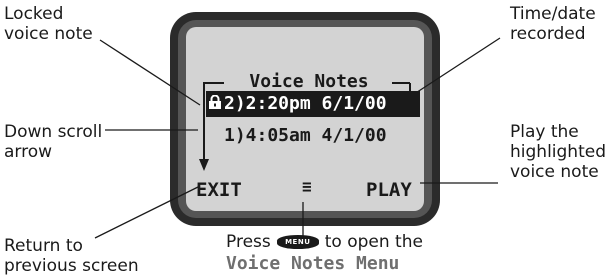 The image size is (607, 279). What do you see at coordinates (297, 242) in the screenshot?
I see `menu-key-icon: MENU` at bounding box center [297, 242].